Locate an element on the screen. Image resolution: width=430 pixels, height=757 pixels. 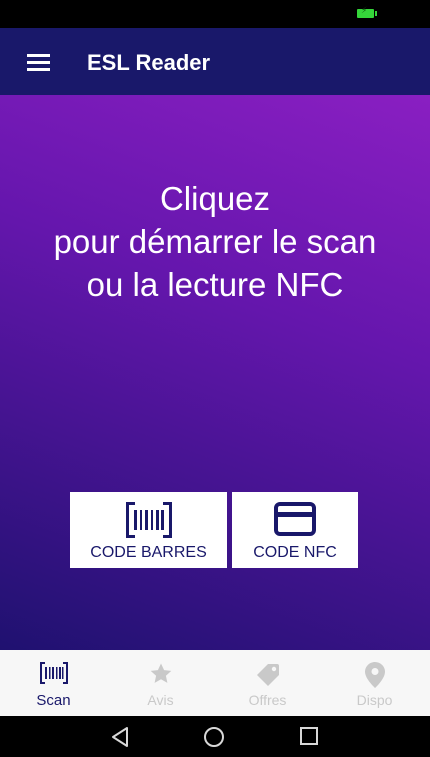
hamburger-menu-icon is located at coordinates (38, 62).